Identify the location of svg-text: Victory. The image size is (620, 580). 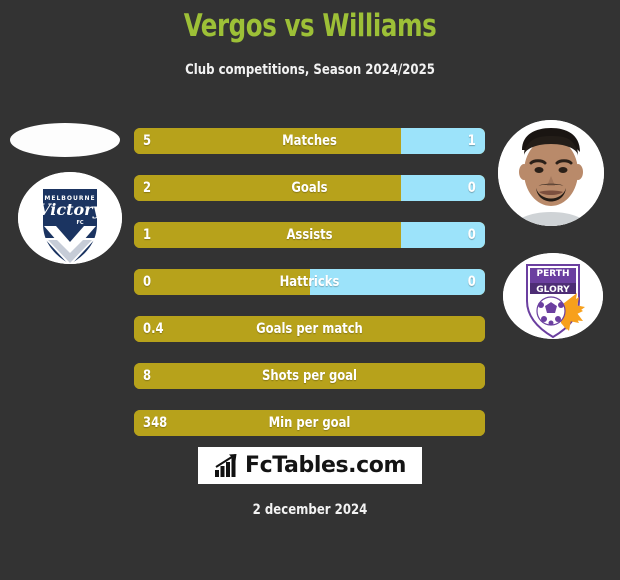
(70, 209).